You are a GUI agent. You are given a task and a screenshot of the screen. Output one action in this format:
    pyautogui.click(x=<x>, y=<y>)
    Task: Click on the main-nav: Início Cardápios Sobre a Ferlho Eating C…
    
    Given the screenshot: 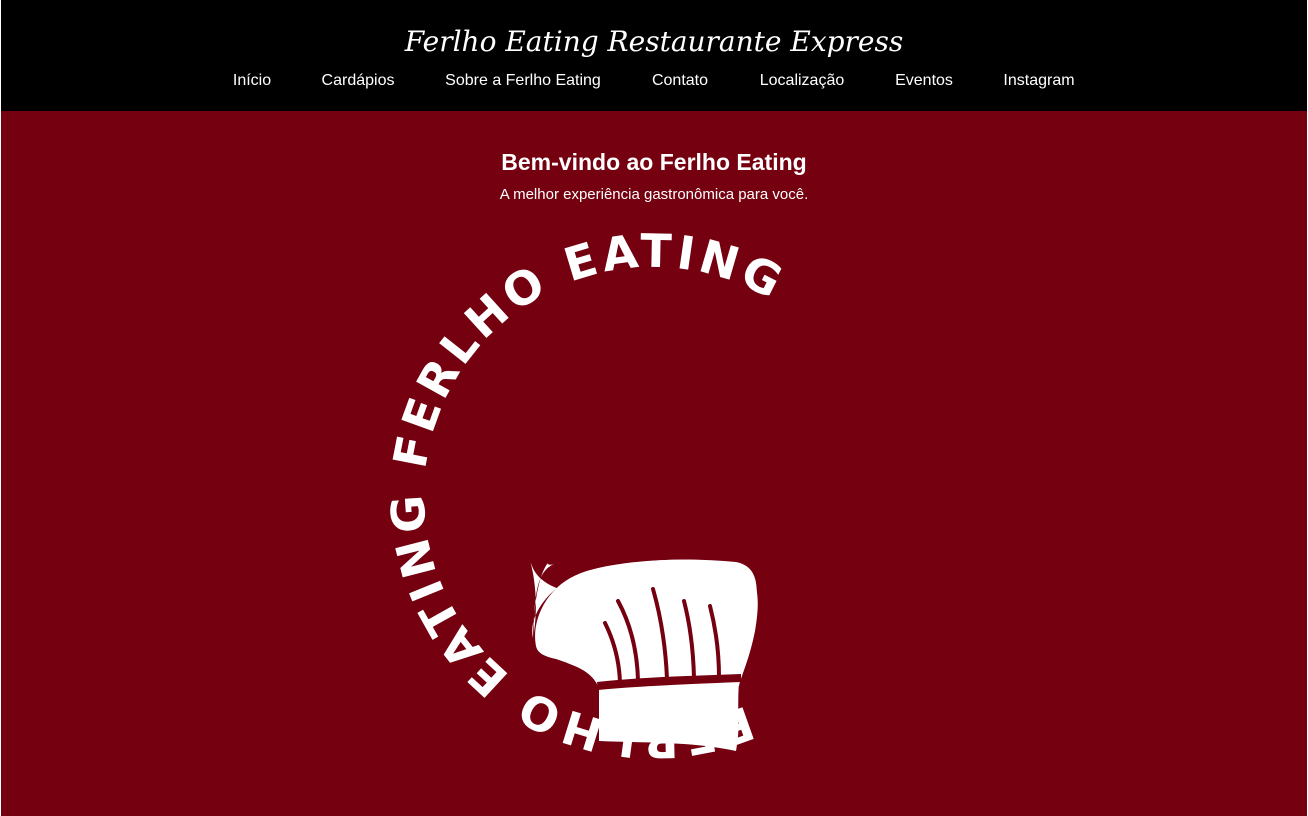 What is the action you would take?
    pyautogui.click(x=654, y=82)
    